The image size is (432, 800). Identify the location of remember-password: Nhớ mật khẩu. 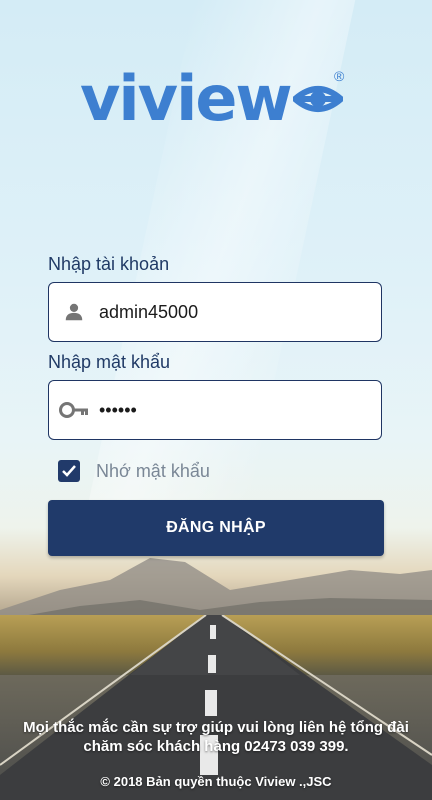
(134, 471).